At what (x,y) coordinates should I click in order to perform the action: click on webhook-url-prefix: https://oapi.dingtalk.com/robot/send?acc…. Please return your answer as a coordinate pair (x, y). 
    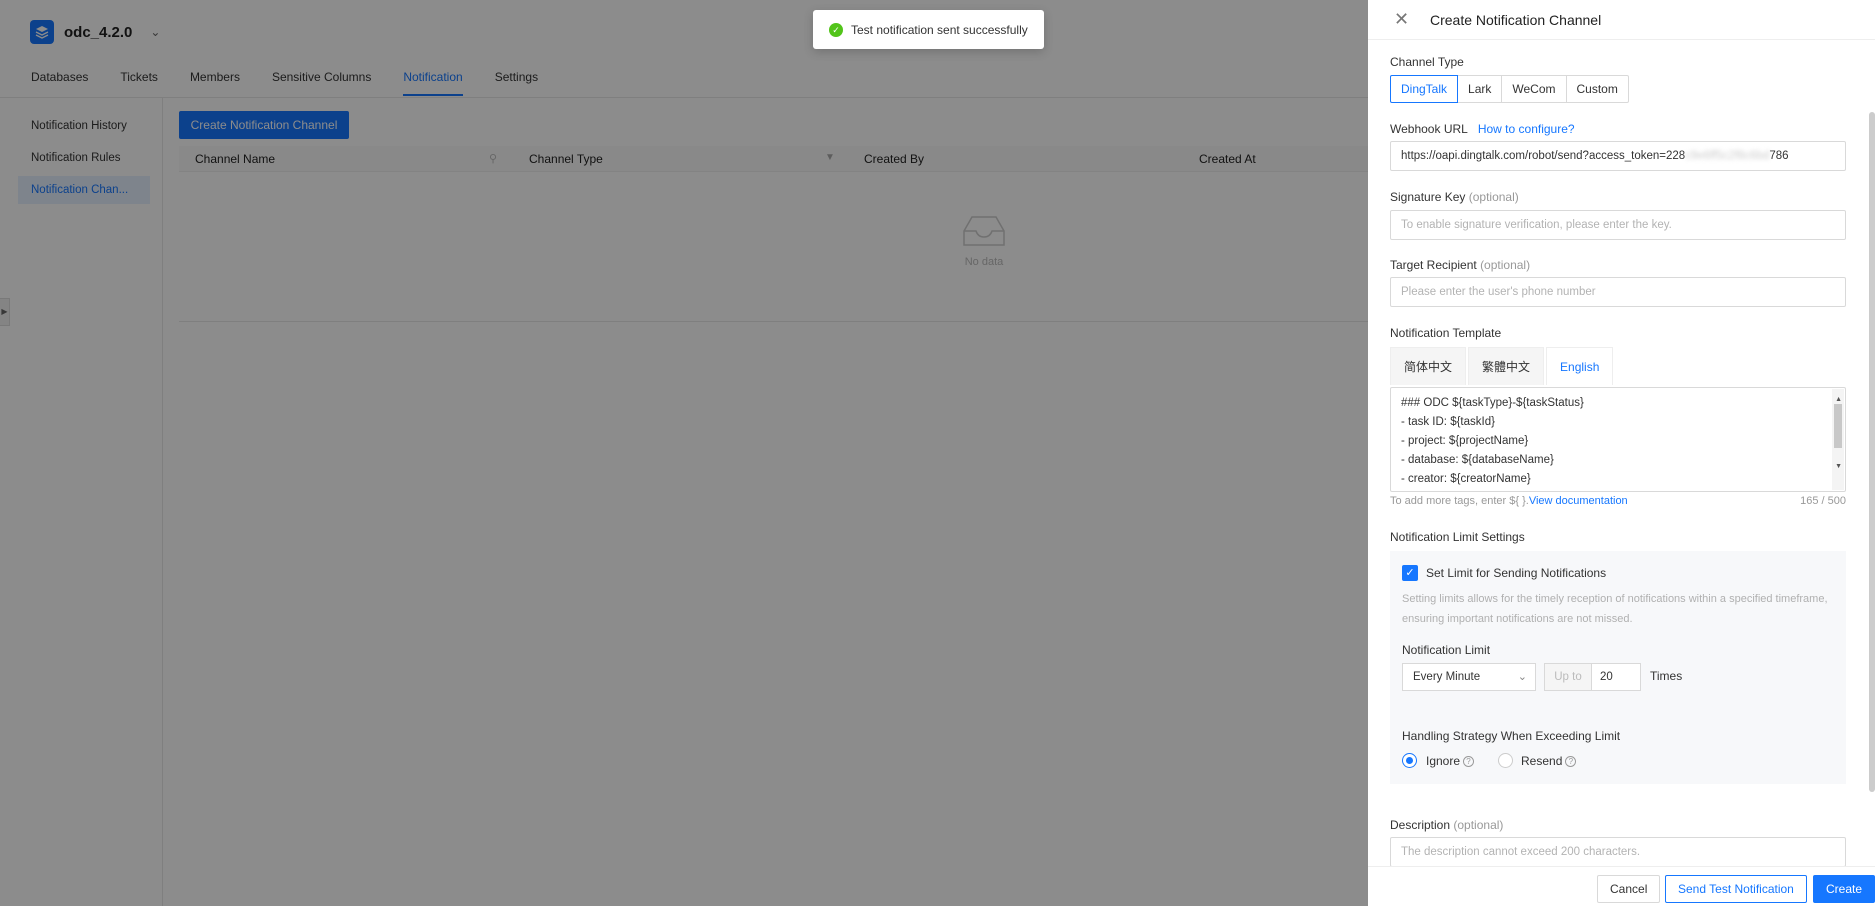
    Looking at the image, I should click on (1543, 156).